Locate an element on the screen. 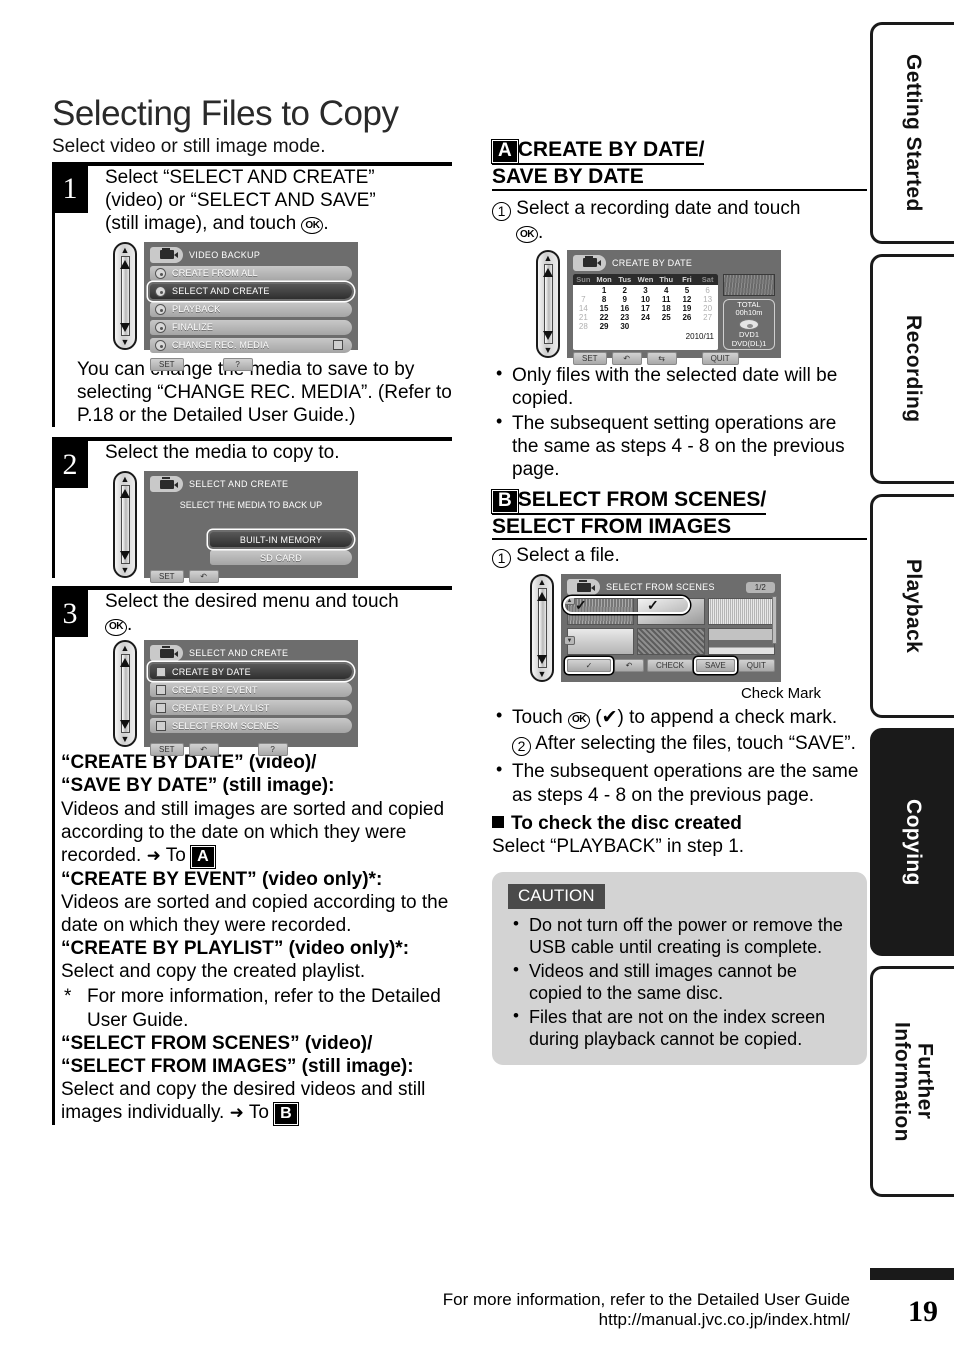 The width and height of the screenshot is (954, 1357). check-button: ✓ is located at coordinates (589, 666).